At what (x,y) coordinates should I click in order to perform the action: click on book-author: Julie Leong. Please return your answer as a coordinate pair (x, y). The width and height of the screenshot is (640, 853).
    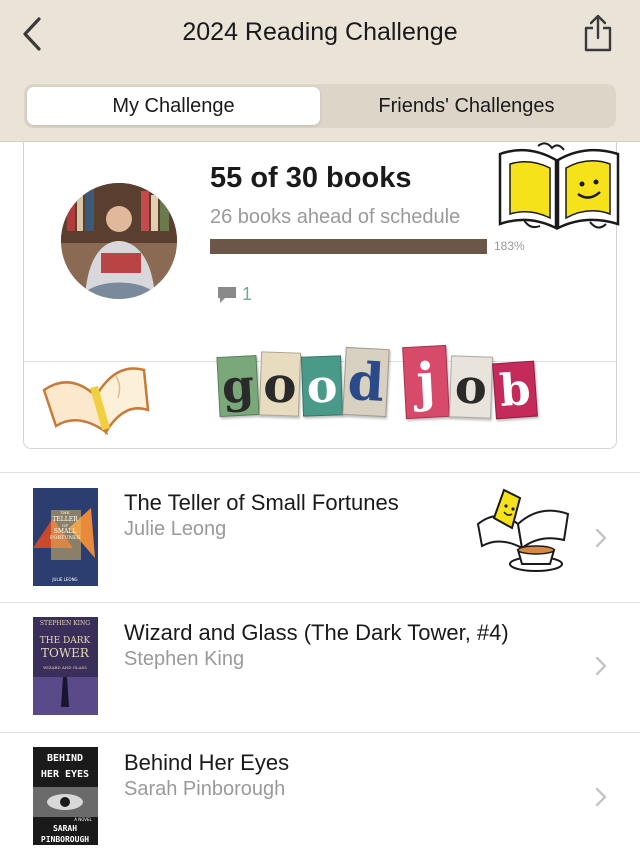
    Looking at the image, I should click on (175, 529).